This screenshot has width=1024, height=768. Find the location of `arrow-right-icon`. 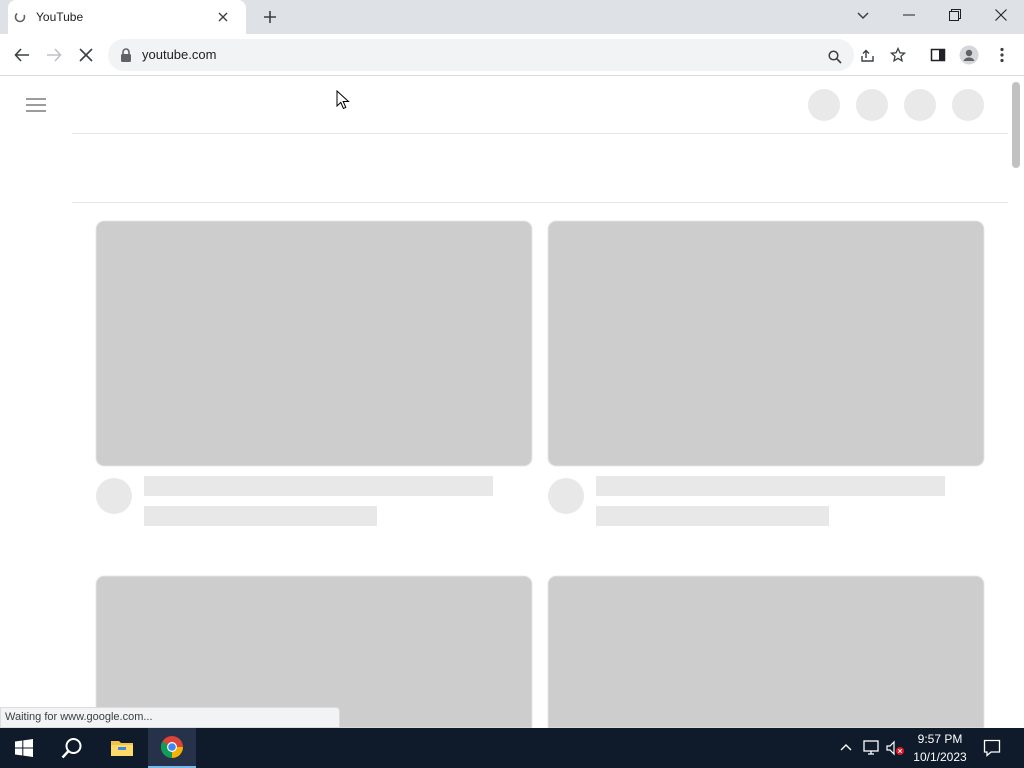

arrow-right-icon is located at coordinates (54, 55).